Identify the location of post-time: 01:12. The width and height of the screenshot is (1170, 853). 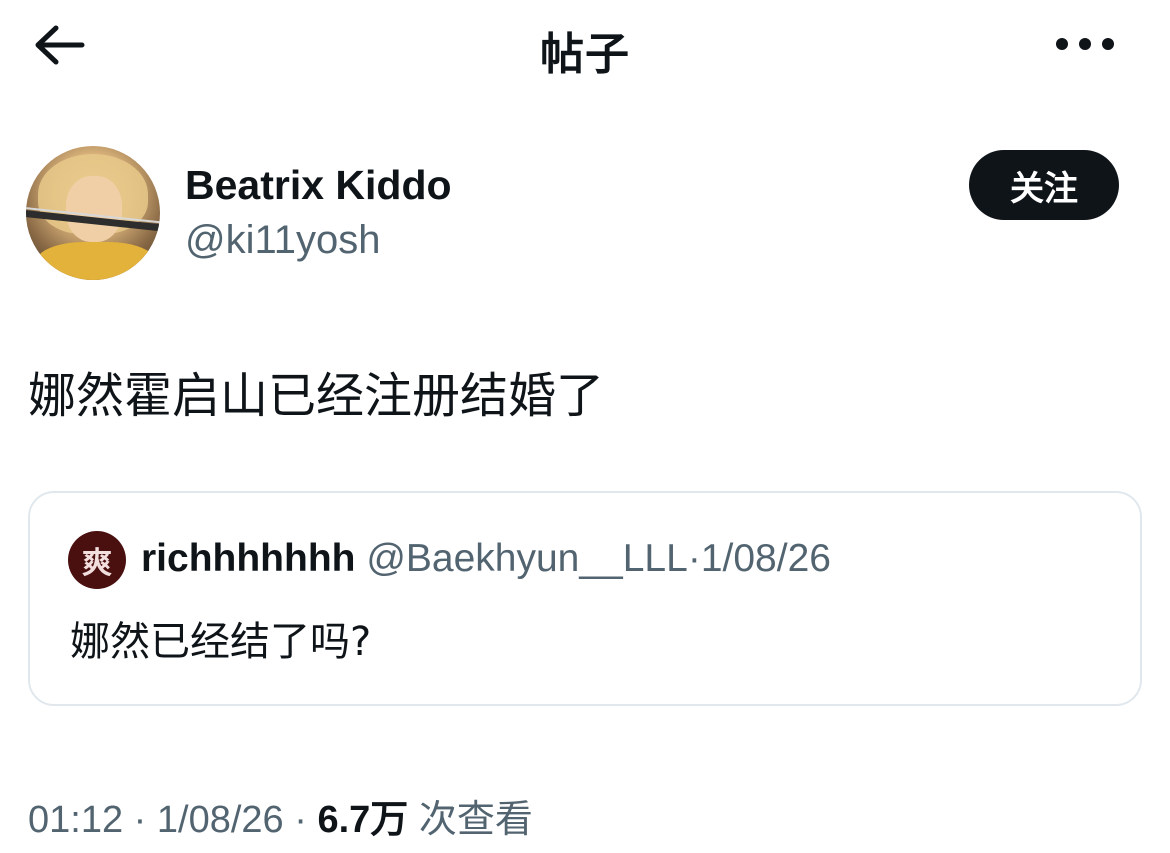
(76, 820).